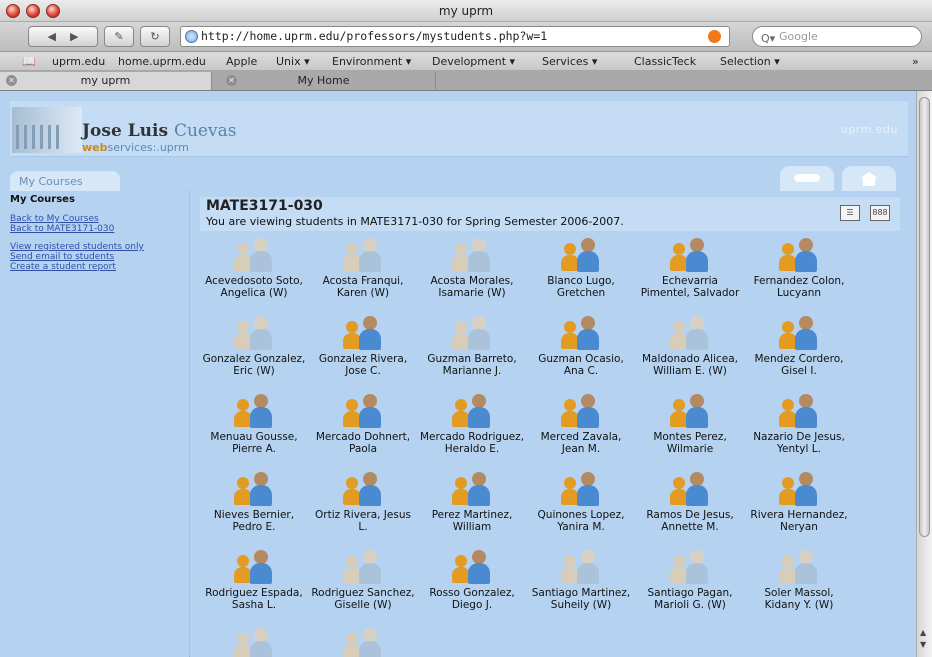 The height and width of the screenshot is (657, 932). I want to click on reload-button: ↻, so click(155, 36).